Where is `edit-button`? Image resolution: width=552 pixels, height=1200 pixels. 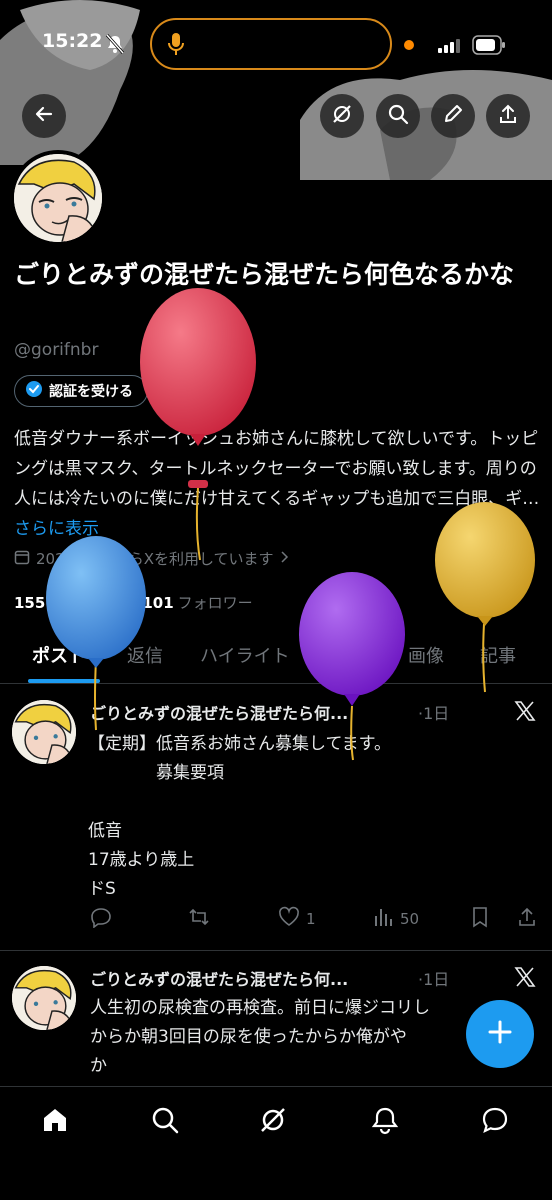 edit-button is located at coordinates (453, 116).